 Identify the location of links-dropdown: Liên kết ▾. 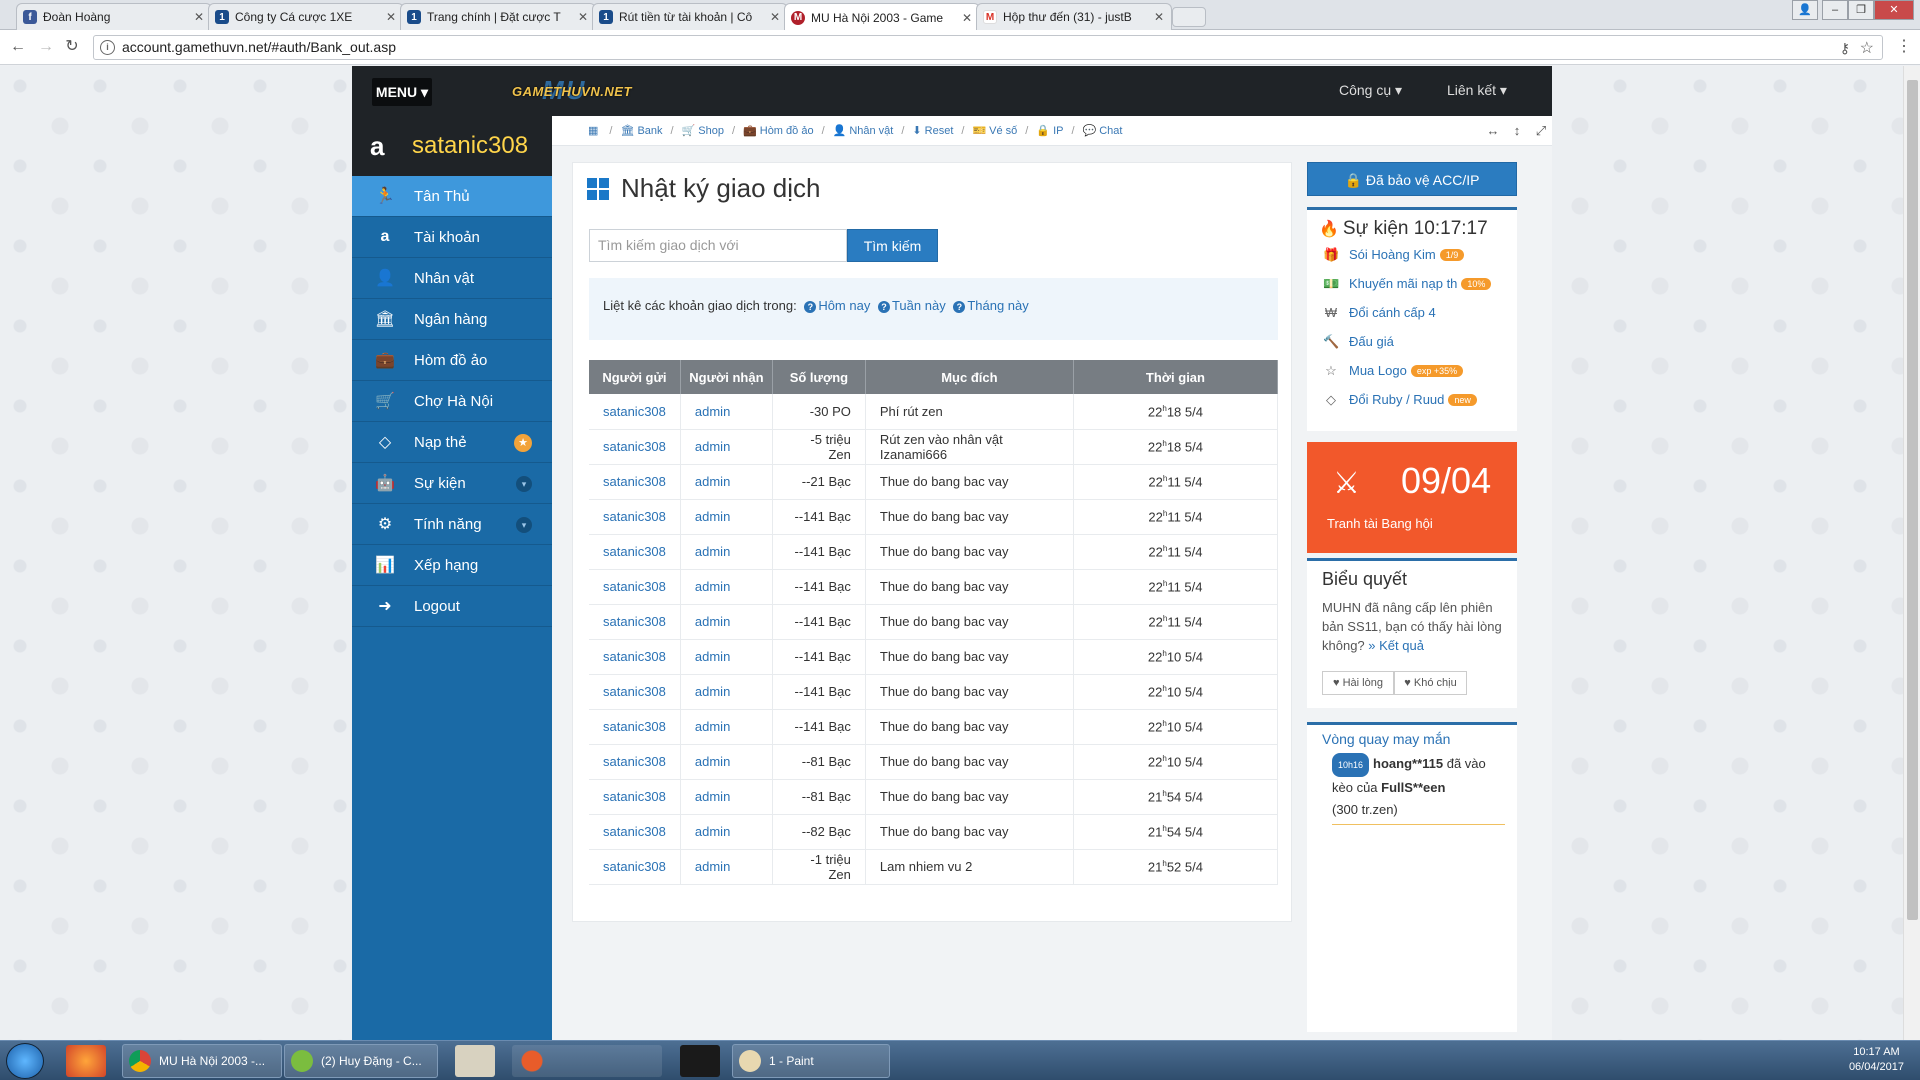
(1477, 90).